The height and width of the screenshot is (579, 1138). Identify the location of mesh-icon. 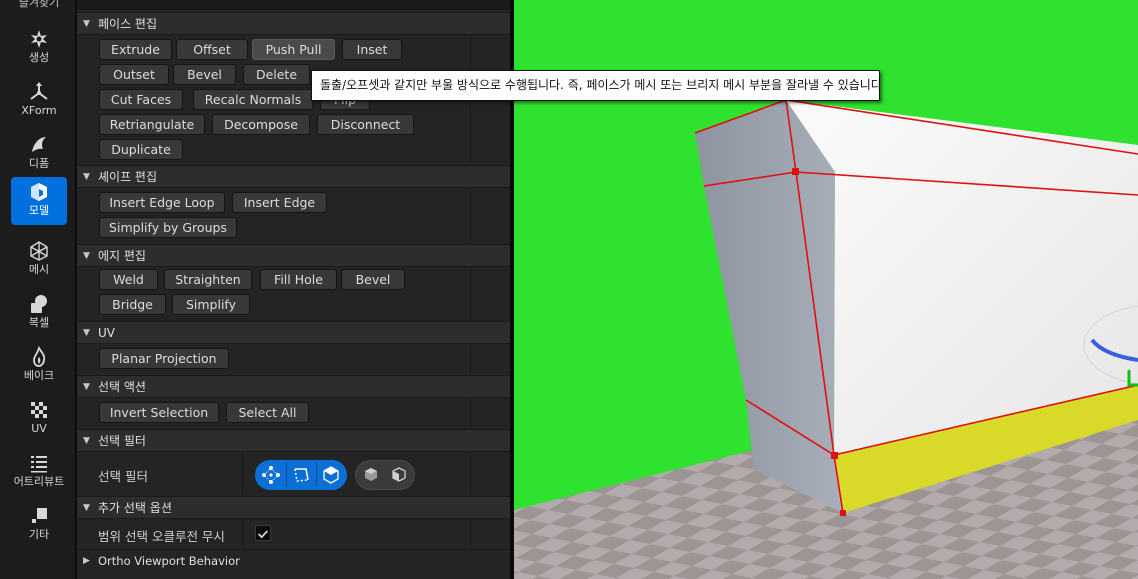
(39, 251).